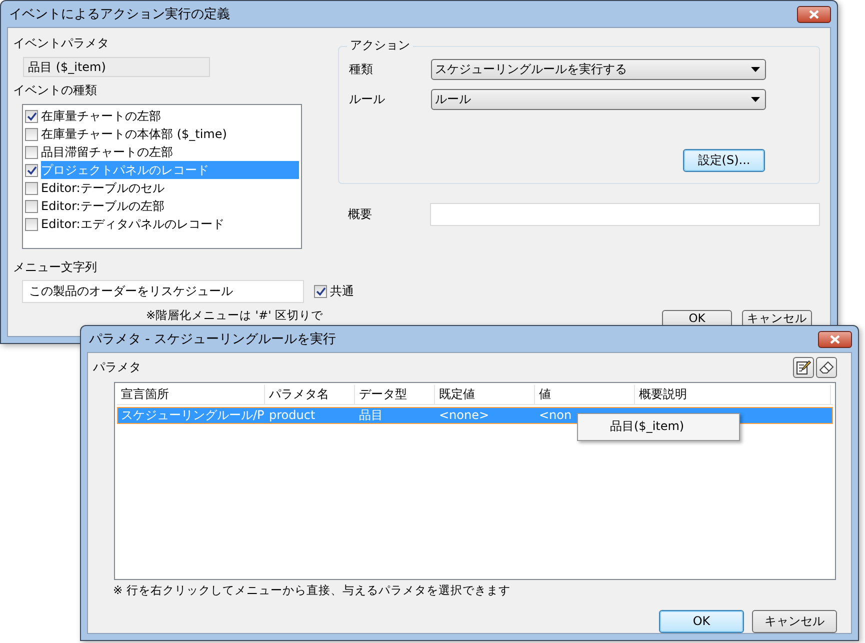  What do you see at coordinates (585, 394) in the screenshot?
I see `column-header: 値` at bounding box center [585, 394].